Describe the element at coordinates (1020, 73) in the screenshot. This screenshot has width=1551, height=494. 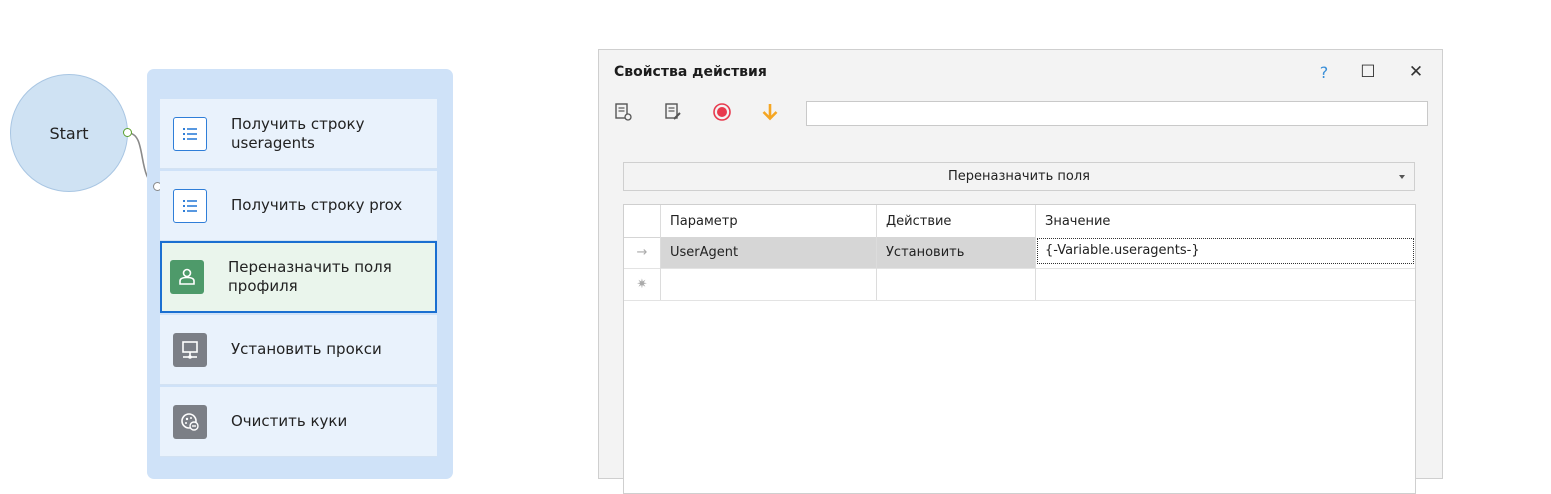
I see `title-bar: Свойства действия ? ☐ ✕` at that location.